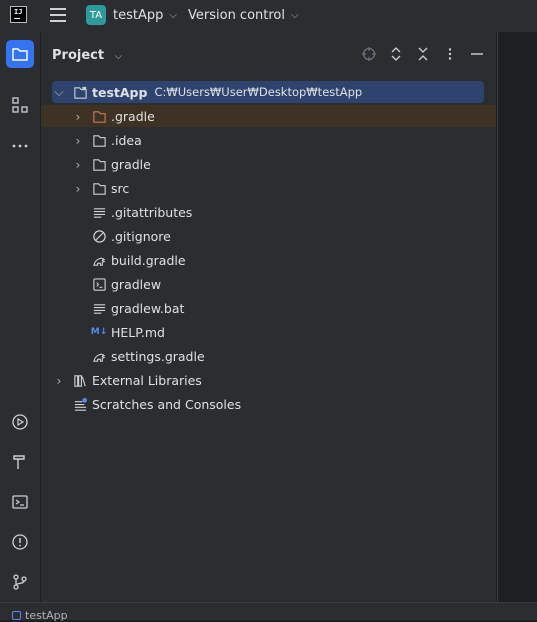 This screenshot has height=622, width=537. I want to click on tree-item-settings-gradle: settings.gradle, so click(148, 356).